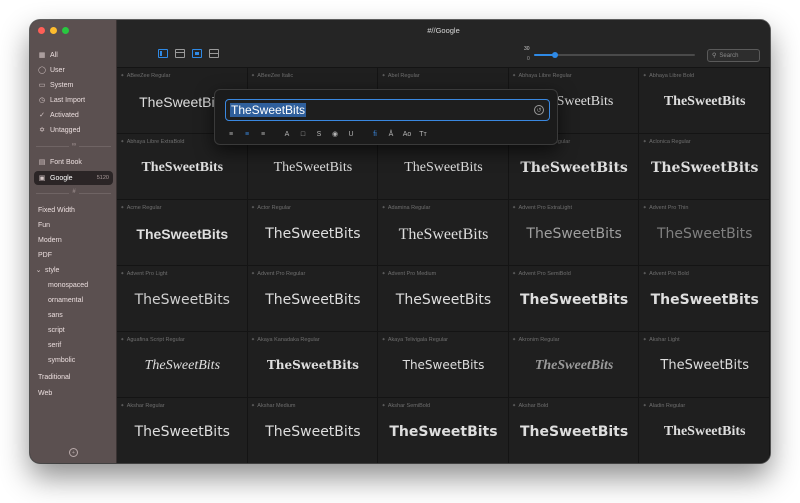  I want to click on sidebar-item-last-import: ◷ Last Import, so click(73, 100).